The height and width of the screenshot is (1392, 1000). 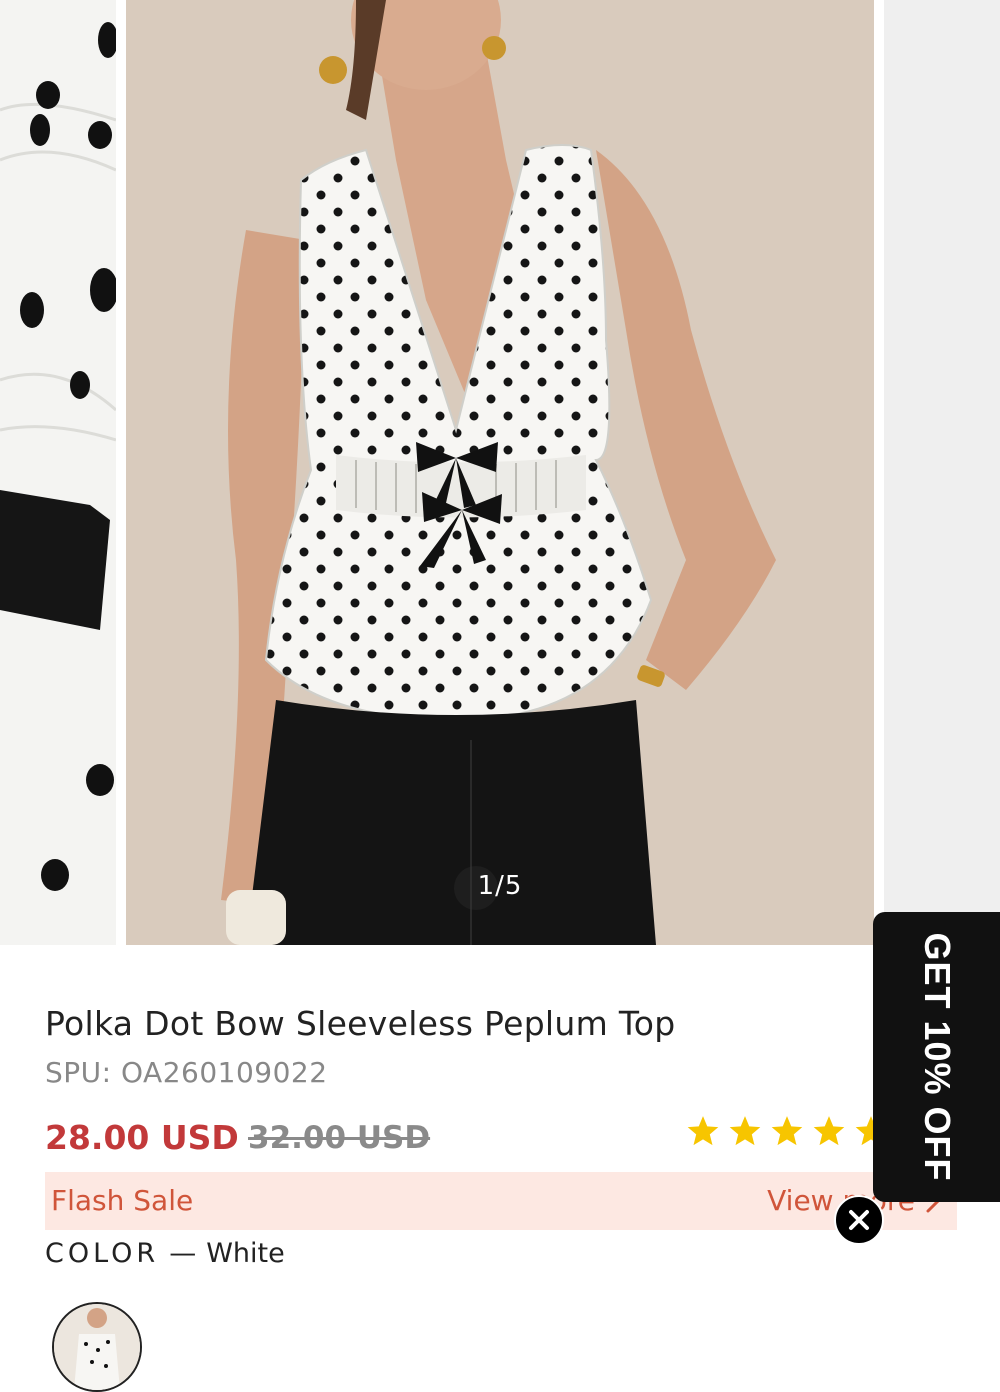 I want to click on gallery-counter: 1/5, so click(x=500, y=886).